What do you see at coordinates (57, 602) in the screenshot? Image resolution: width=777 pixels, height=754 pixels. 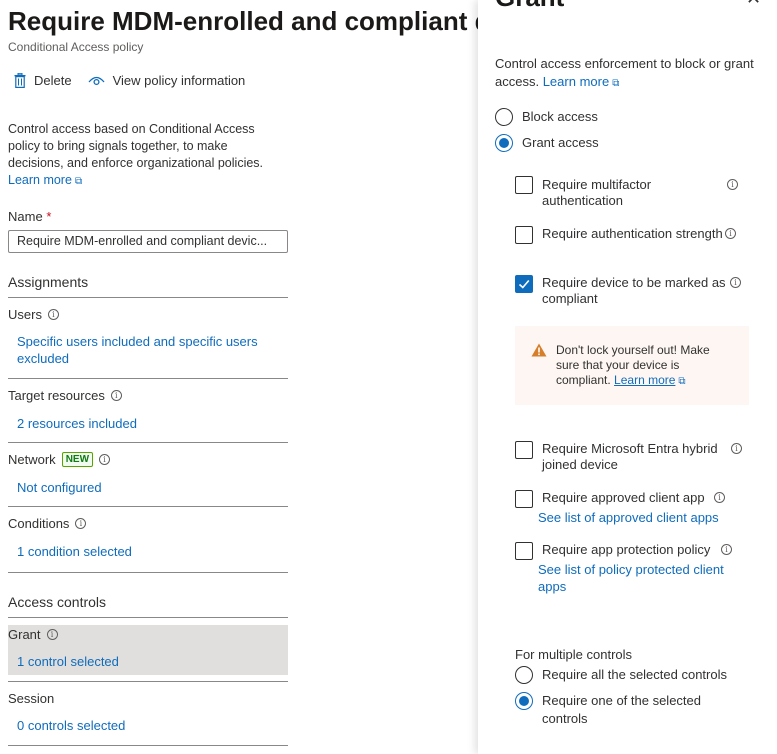 I see `access-controls-heading: Access controls` at bounding box center [57, 602].